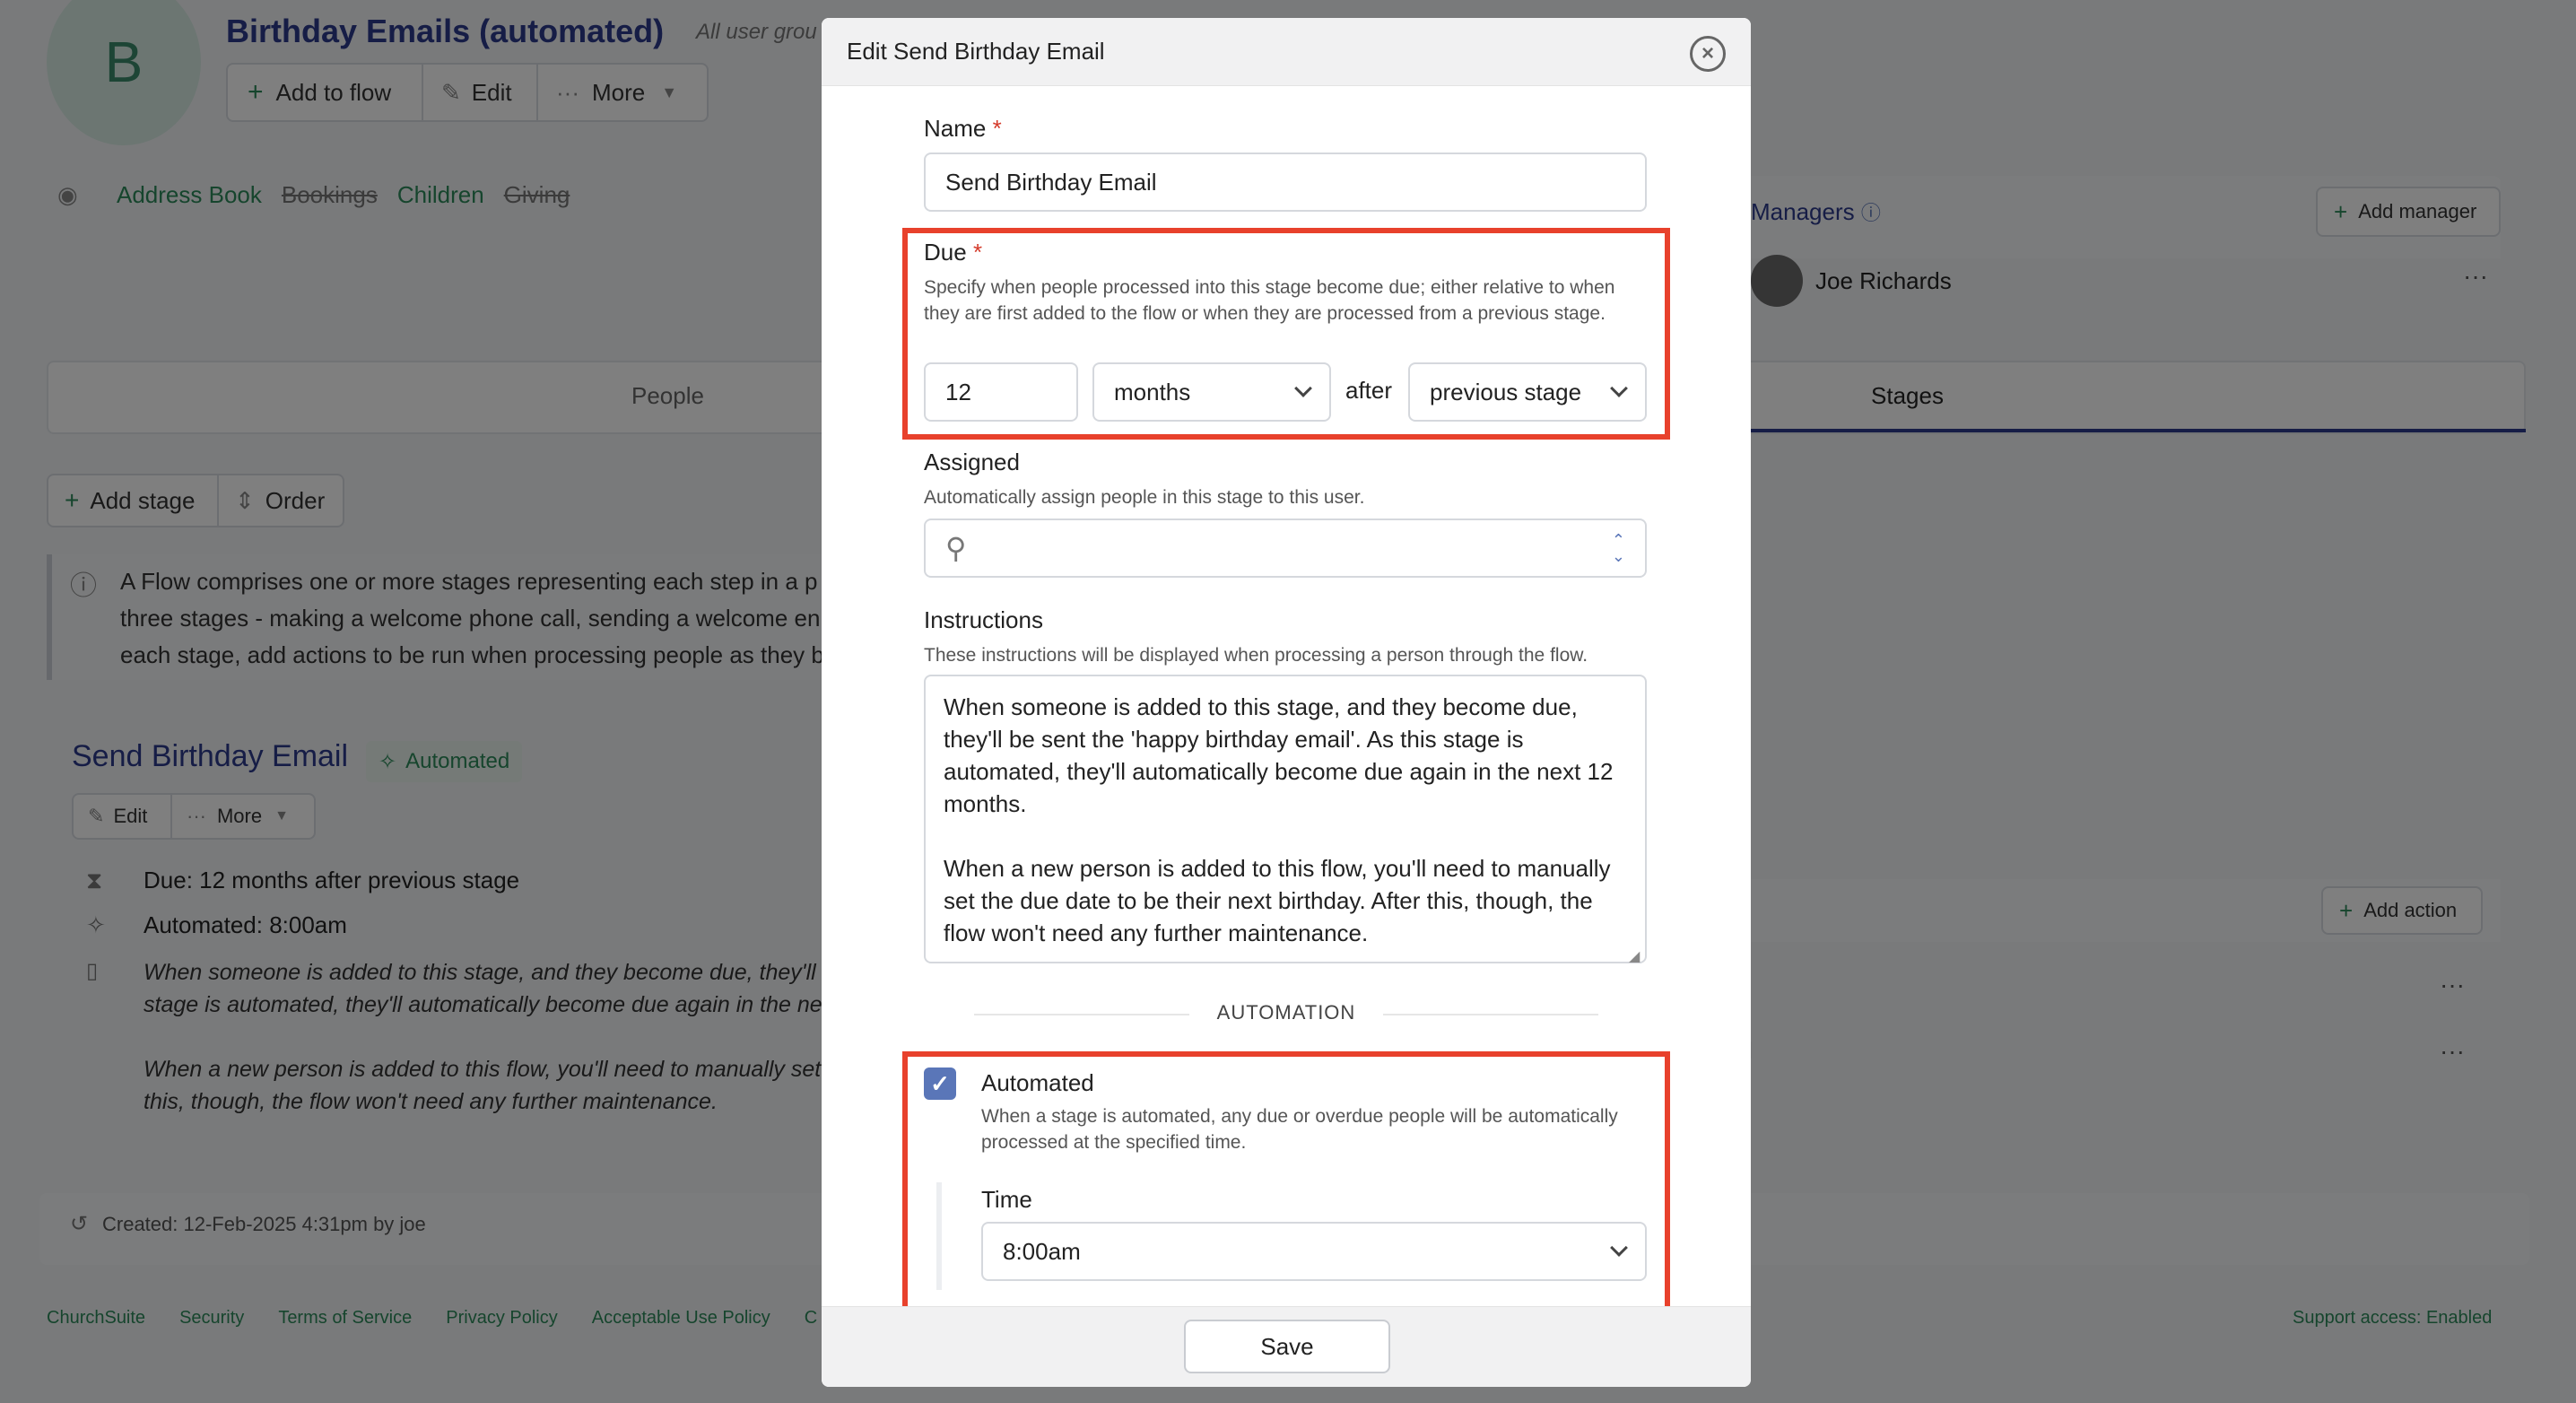  I want to click on due-amount-input: 12, so click(1001, 392).